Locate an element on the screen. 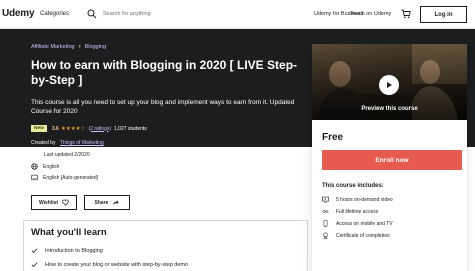 The image size is (475, 271). star-rating-icon: ★★★★☆ is located at coordinates (73, 128).